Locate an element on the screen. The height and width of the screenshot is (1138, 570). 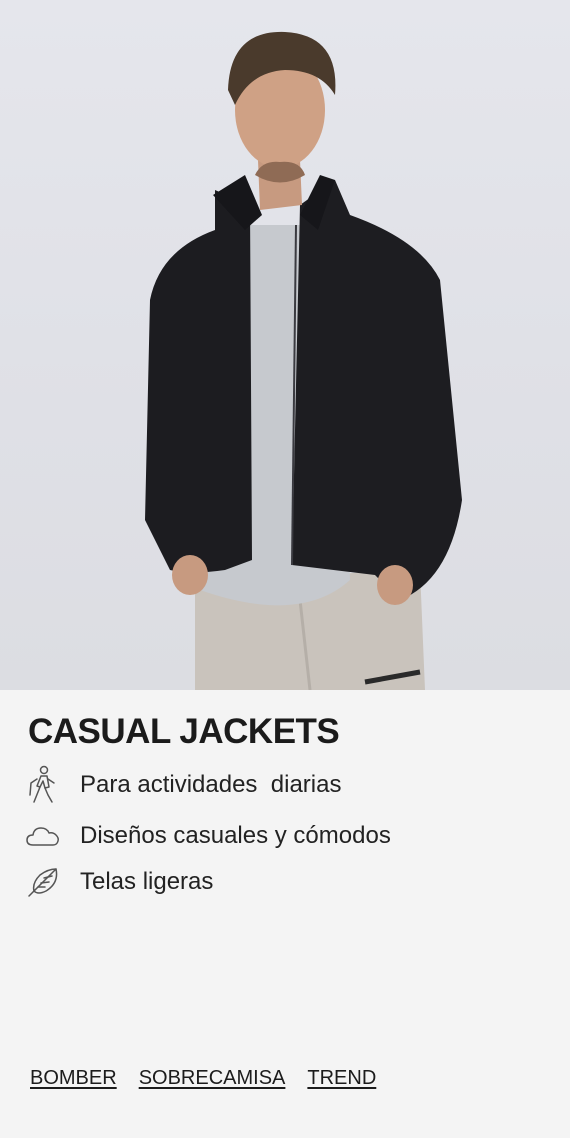
feature-label: Telas ligeras is located at coordinates (147, 881).